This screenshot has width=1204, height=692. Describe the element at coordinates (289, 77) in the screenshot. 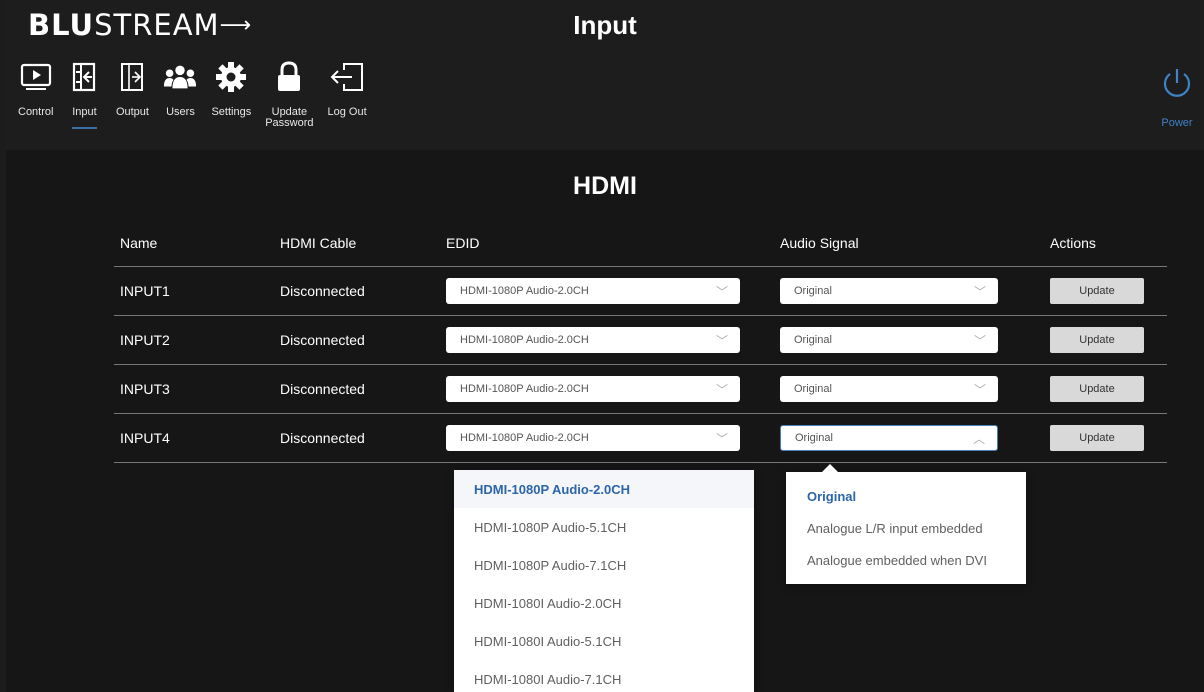

I see `lock-icon` at that location.